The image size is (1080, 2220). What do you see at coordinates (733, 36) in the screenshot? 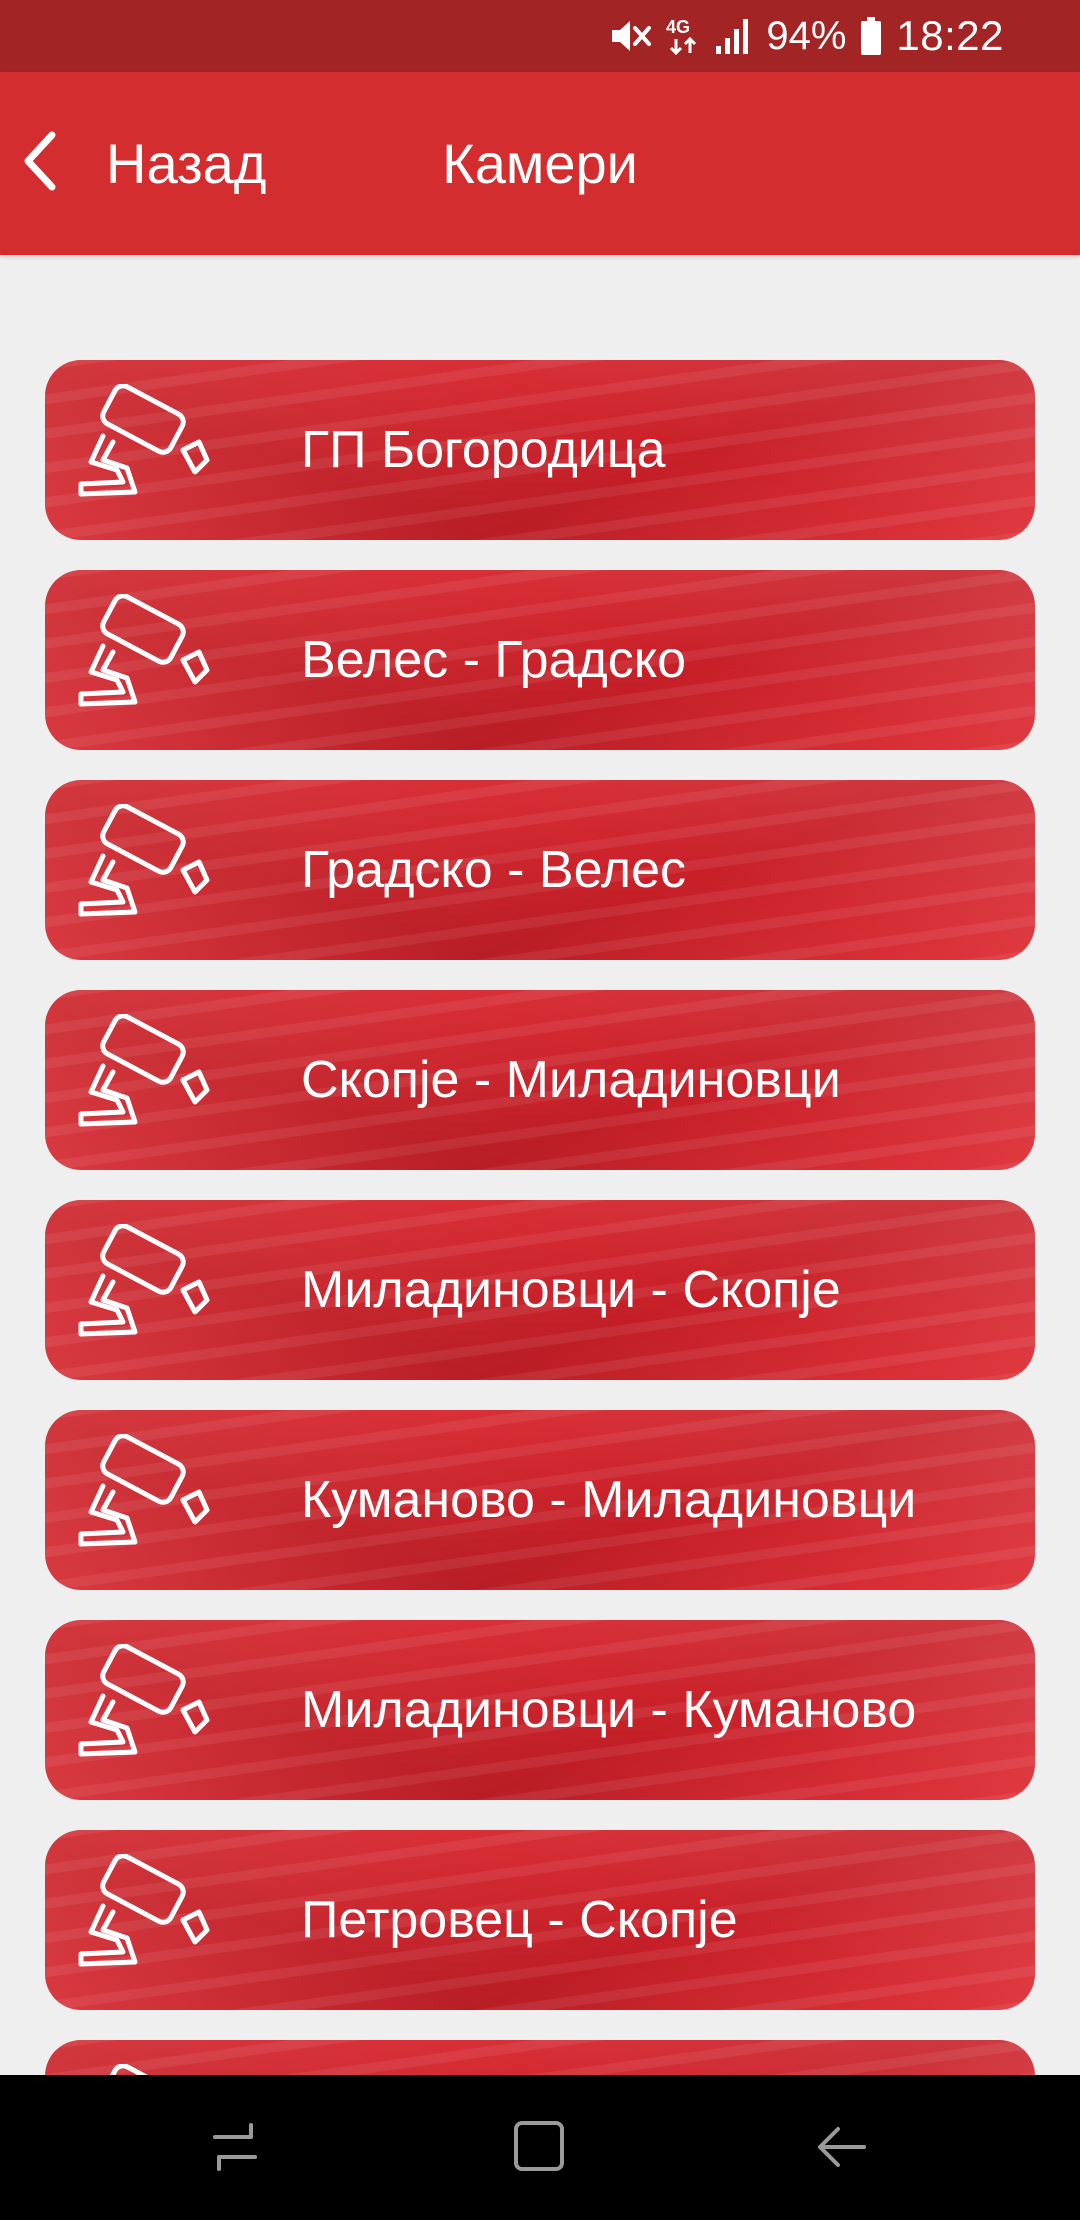
I see `signal-icon` at bounding box center [733, 36].